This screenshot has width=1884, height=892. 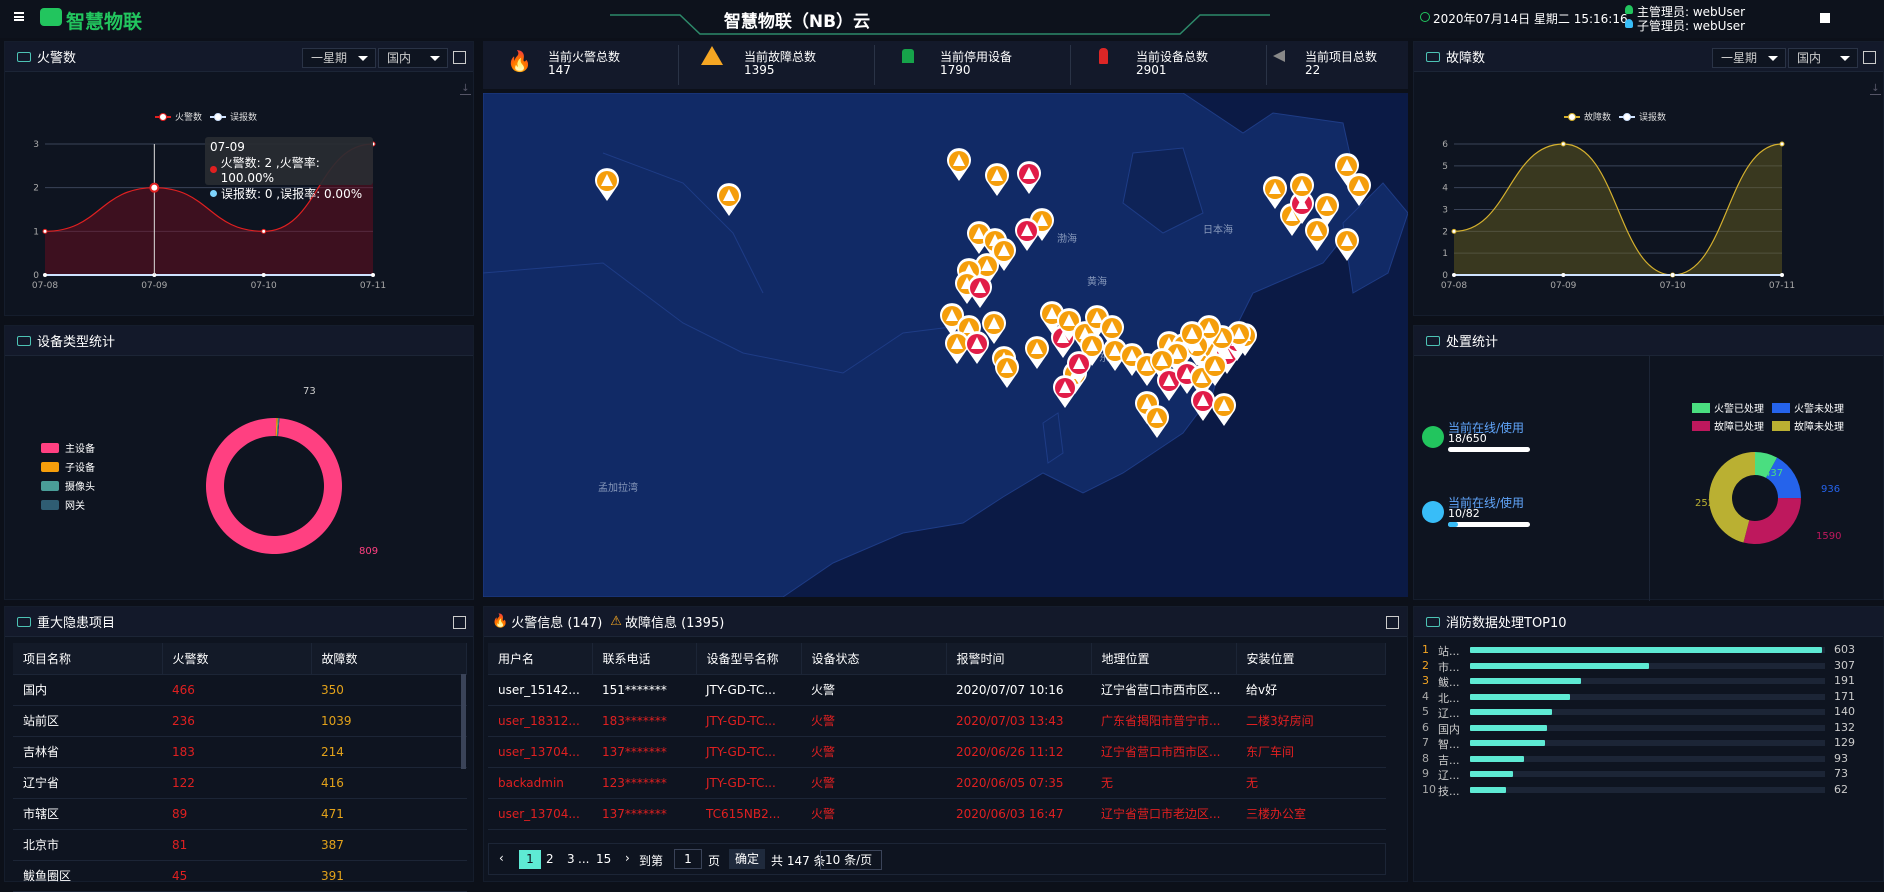 What do you see at coordinates (1311, 752) in the screenshot?
I see `table-cell: 东厂车间` at bounding box center [1311, 752].